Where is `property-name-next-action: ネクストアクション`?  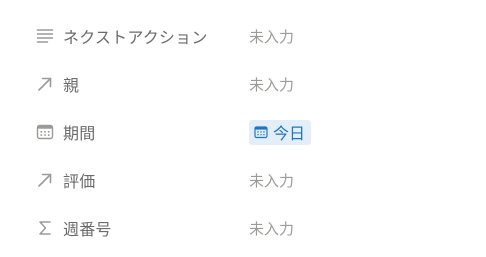 property-name-next-action: ネクストアクション is located at coordinates (130, 36).